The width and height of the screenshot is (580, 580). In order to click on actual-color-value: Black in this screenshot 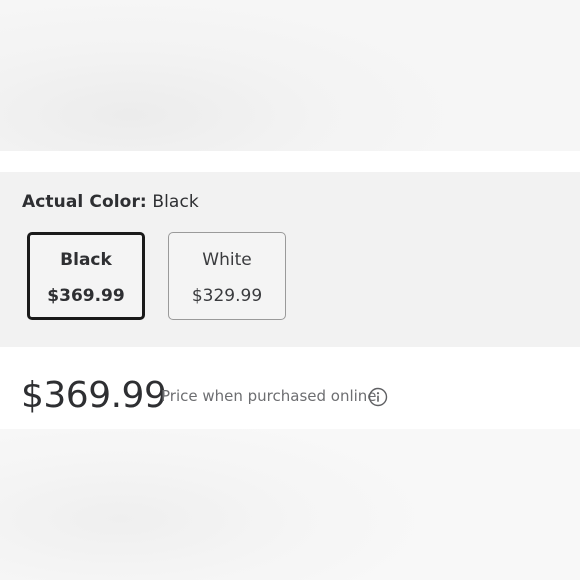, I will do `click(175, 202)`.